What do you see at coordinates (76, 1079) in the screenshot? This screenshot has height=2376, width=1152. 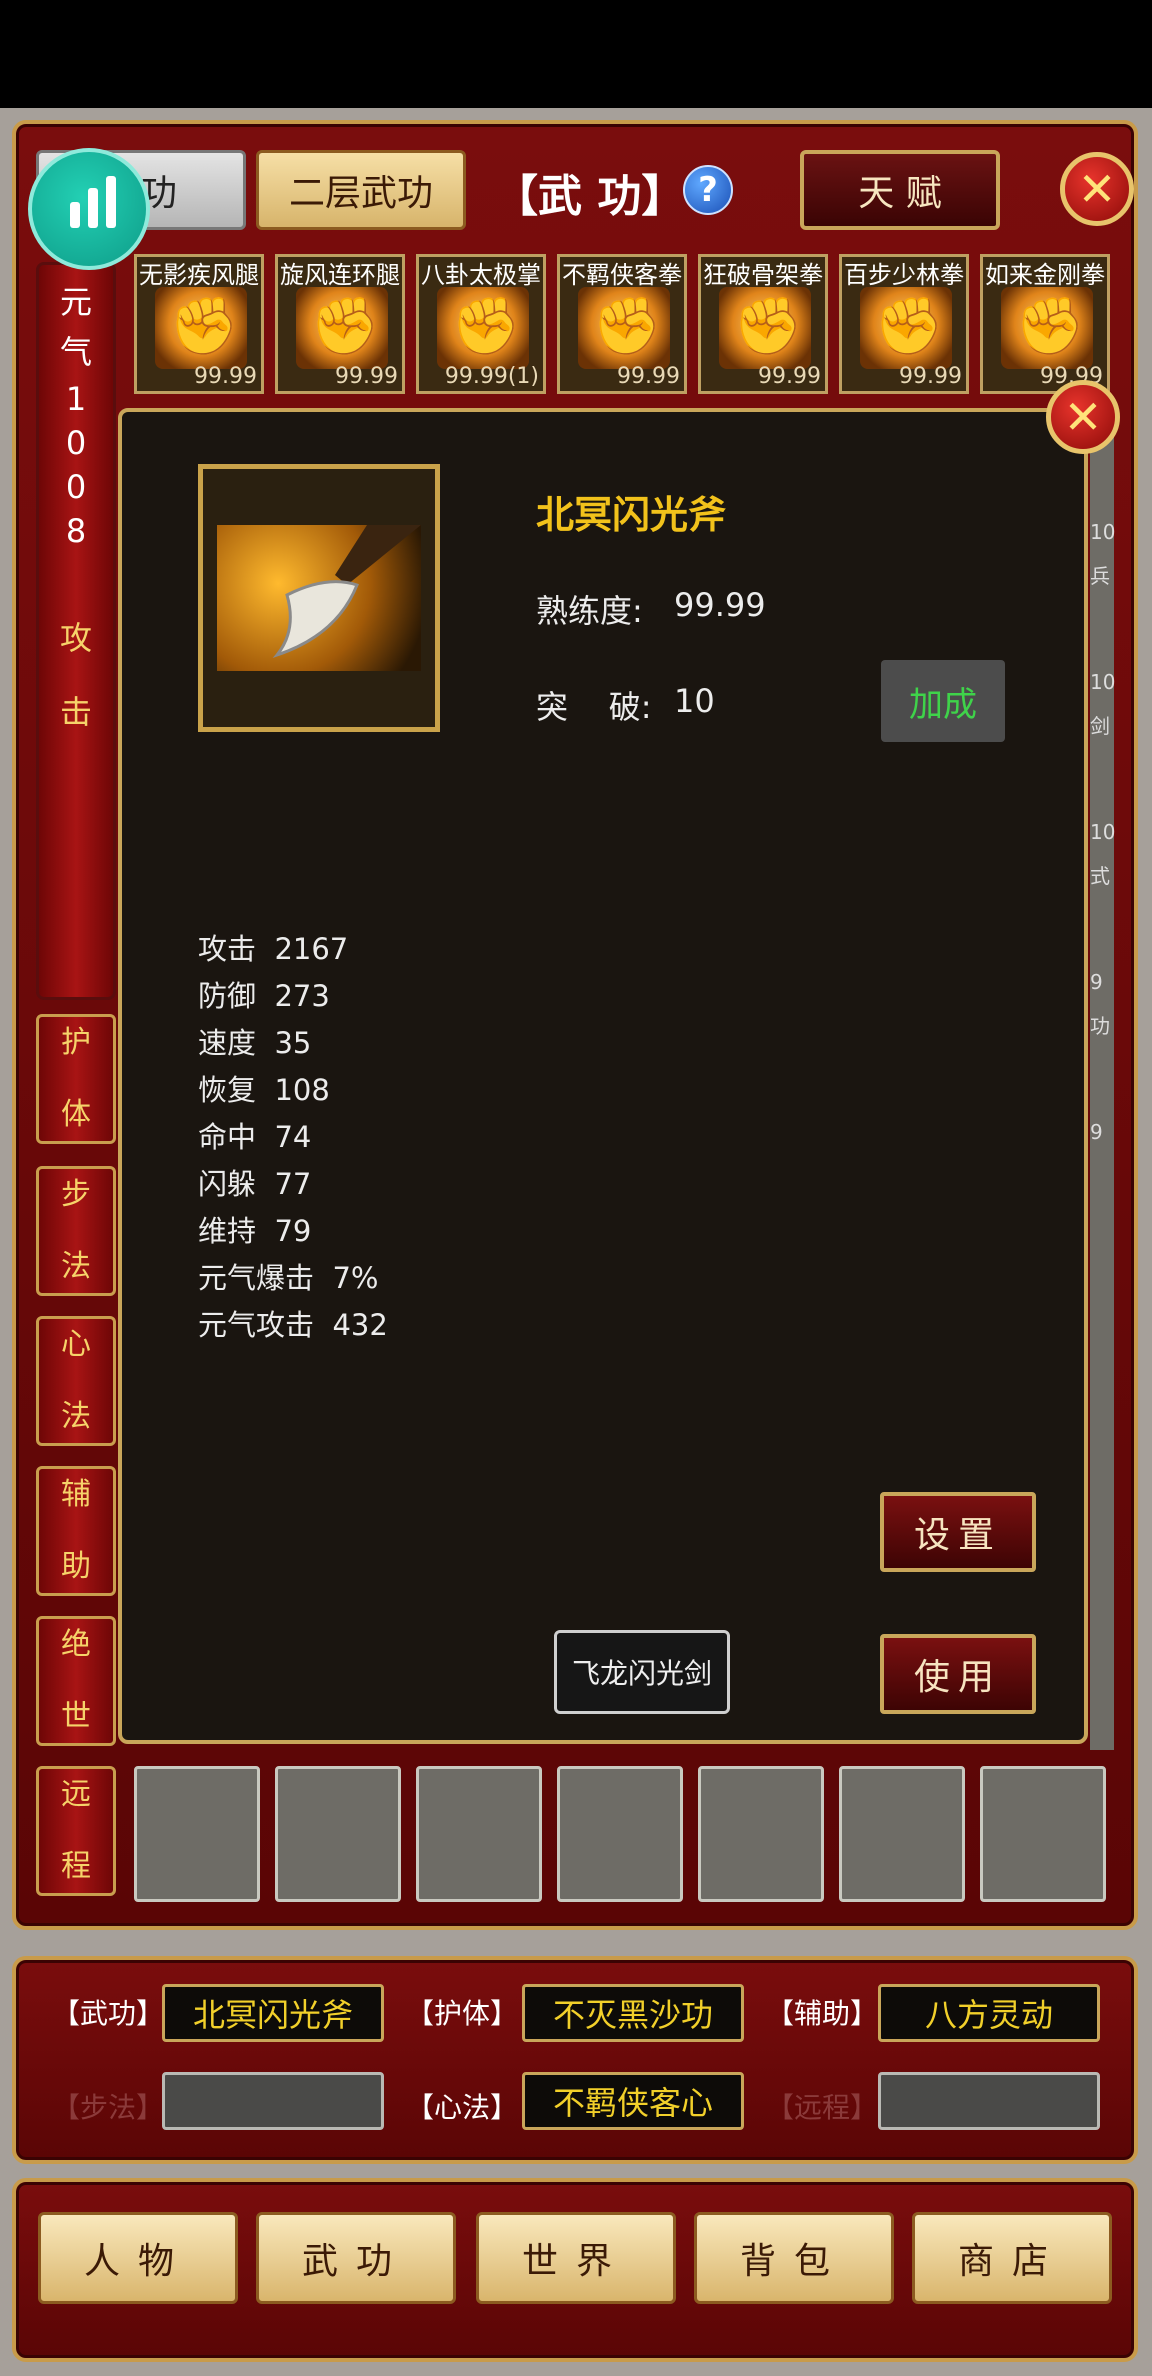 I see `side-tab-body-guard: 护体` at bounding box center [76, 1079].